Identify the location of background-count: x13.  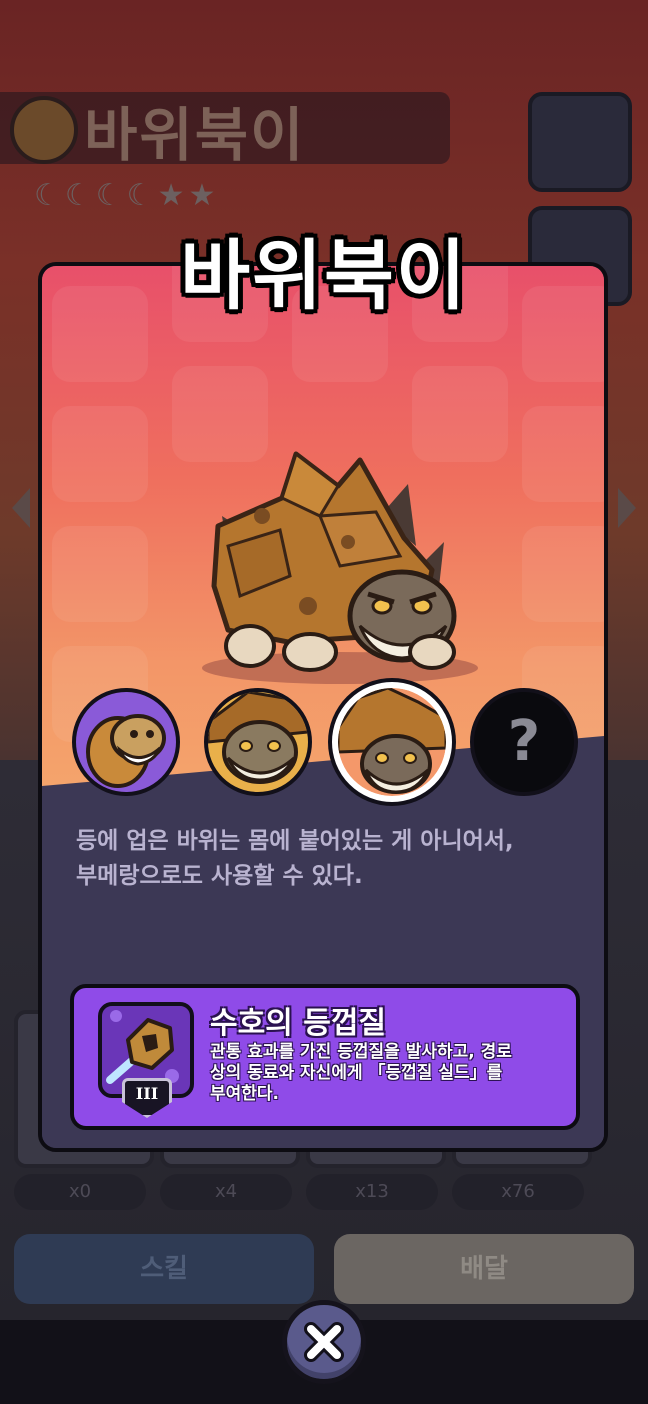
(372, 1192).